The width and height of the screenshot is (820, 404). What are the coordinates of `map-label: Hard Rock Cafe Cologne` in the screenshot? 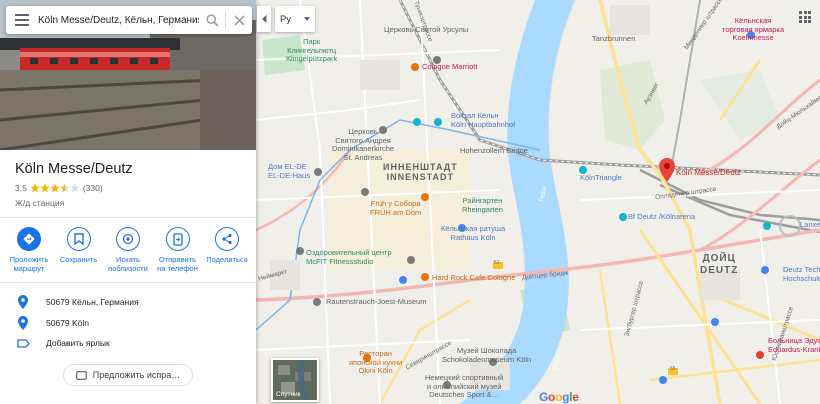 It's located at (474, 277).